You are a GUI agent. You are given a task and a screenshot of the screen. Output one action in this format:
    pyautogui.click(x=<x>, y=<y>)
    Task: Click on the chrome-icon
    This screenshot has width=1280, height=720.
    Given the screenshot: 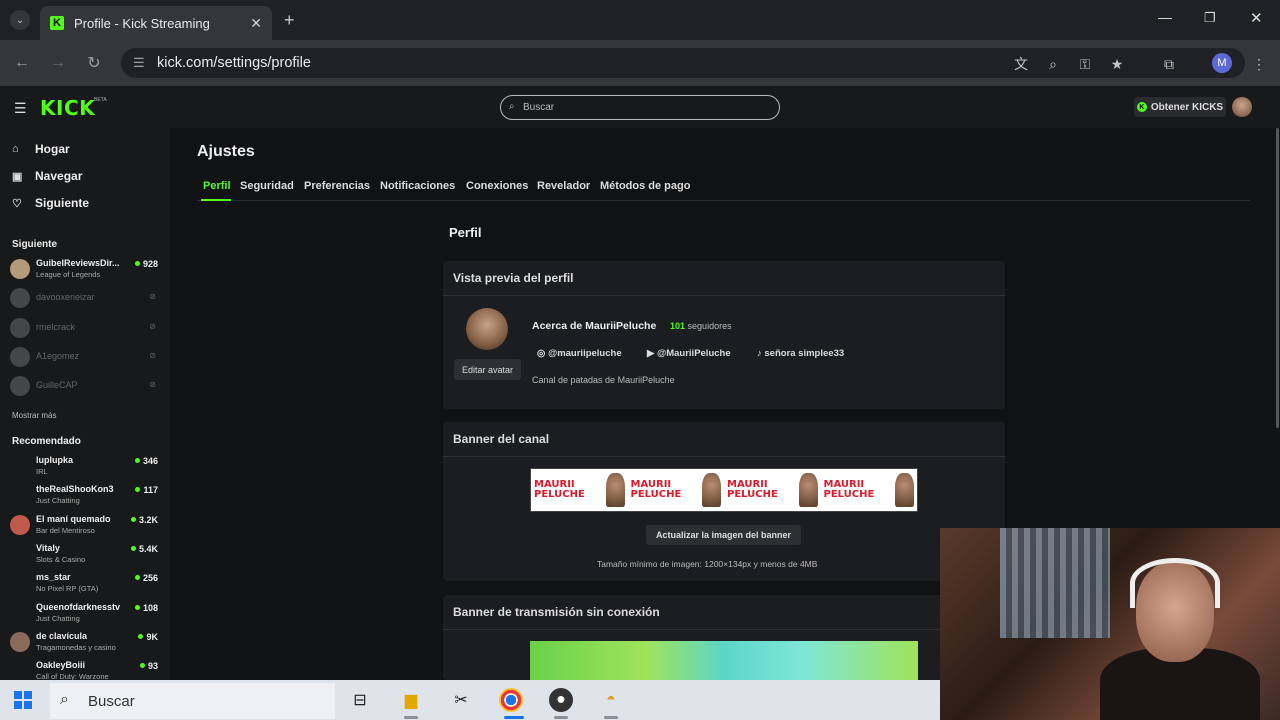 What is the action you would take?
    pyautogui.click(x=511, y=700)
    